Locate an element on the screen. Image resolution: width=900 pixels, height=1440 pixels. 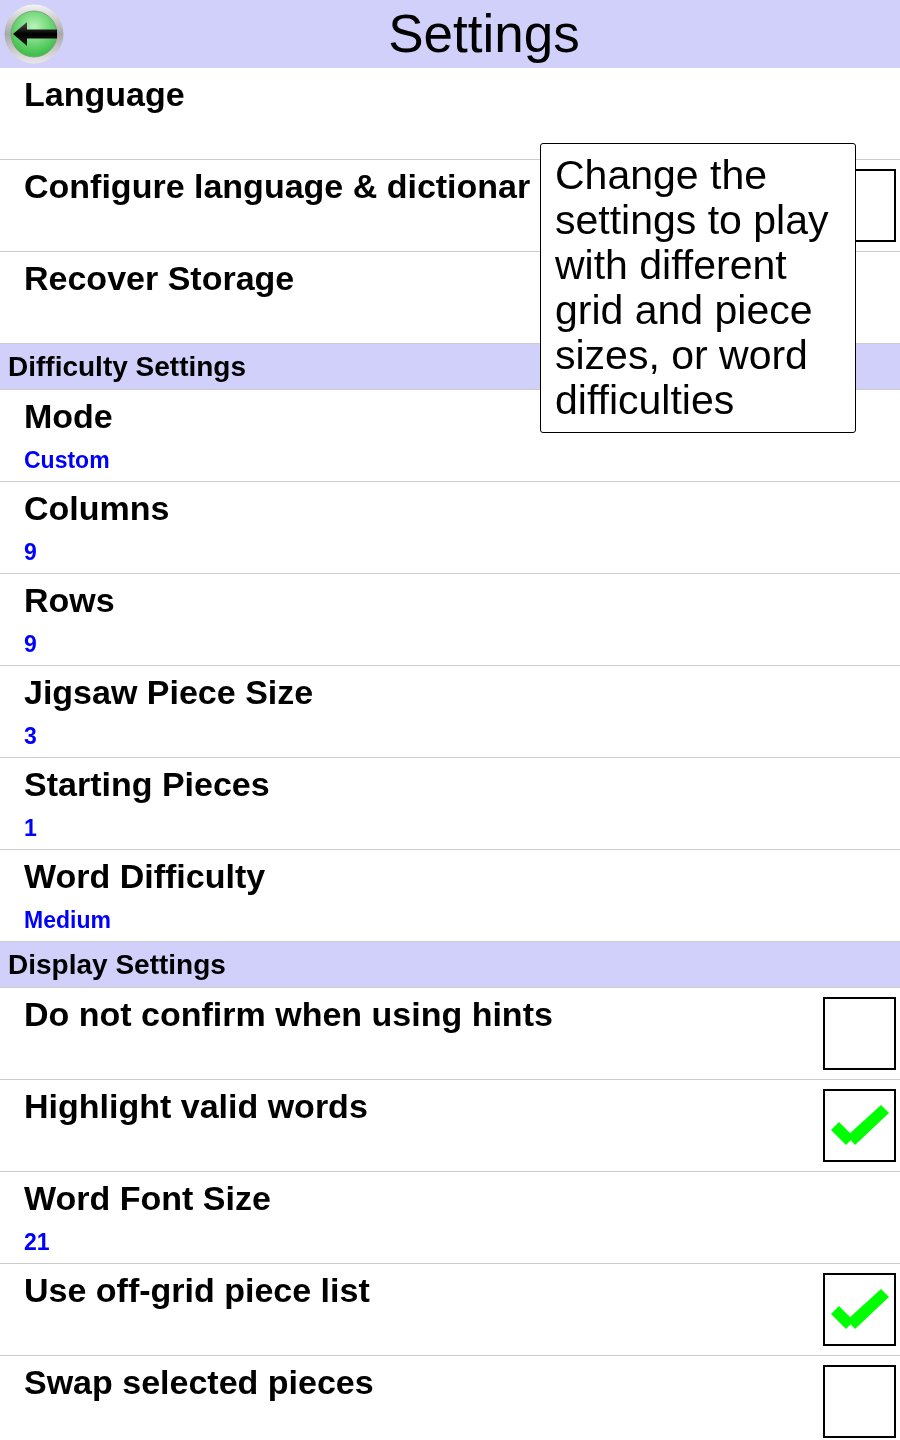
setting-title: Language is located at coordinates (104, 94).